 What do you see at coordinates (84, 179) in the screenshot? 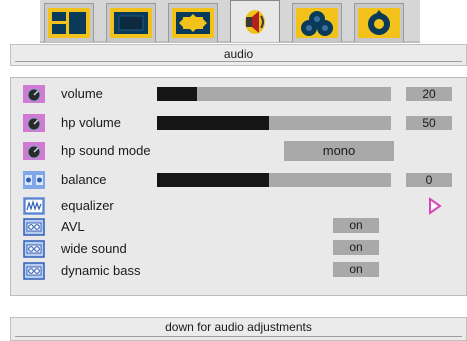
I see `balance-label: balance` at bounding box center [84, 179].